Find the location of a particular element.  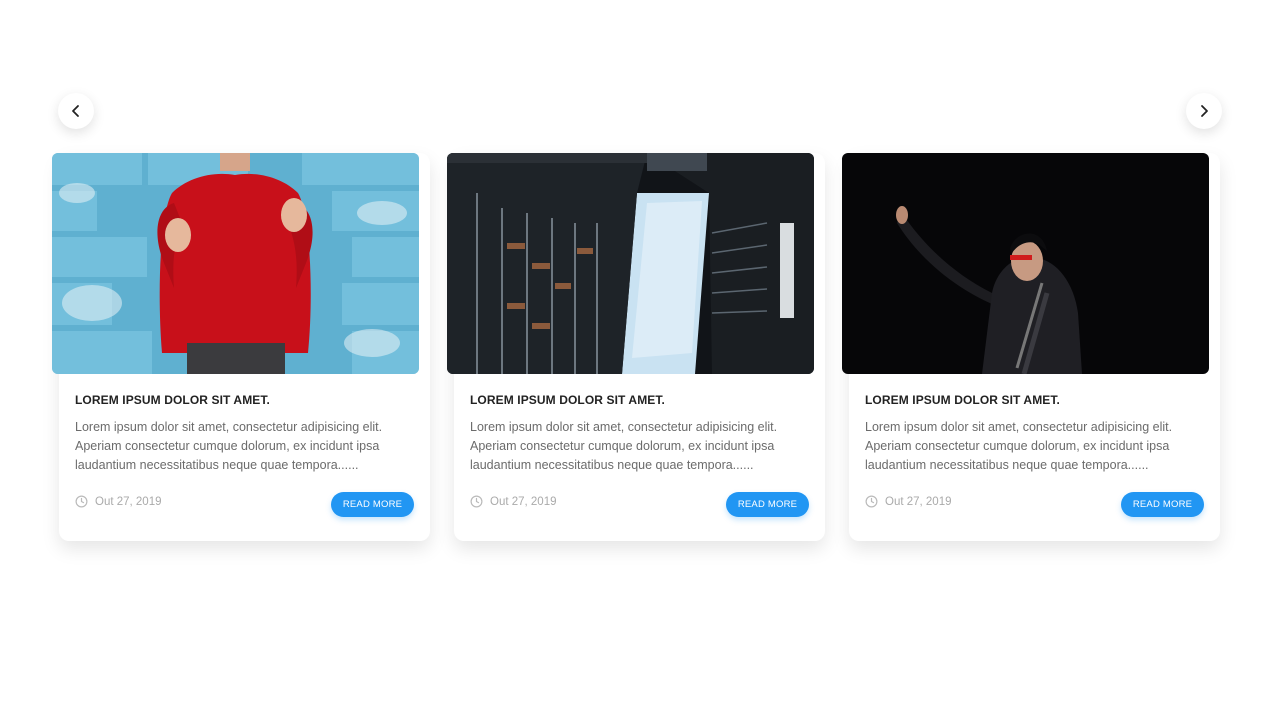

chevron-left-icon is located at coordinates (75, 111).